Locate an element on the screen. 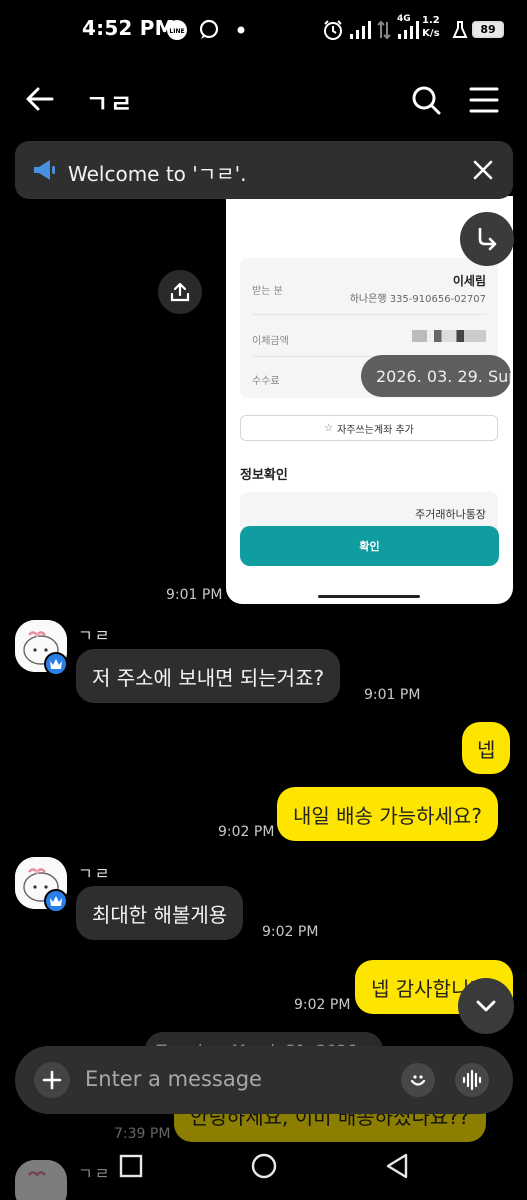 The image size is (527, 1200). divider is located at coordinates (369, 314).